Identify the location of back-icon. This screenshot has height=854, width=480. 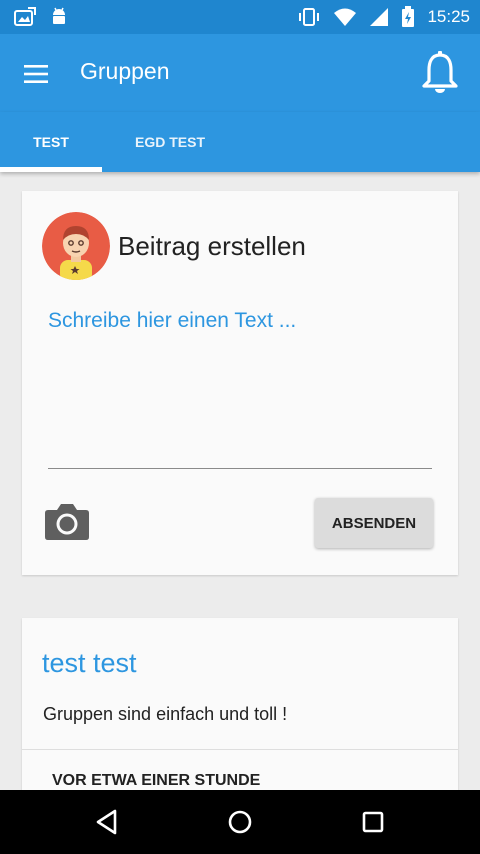
(106, 822).